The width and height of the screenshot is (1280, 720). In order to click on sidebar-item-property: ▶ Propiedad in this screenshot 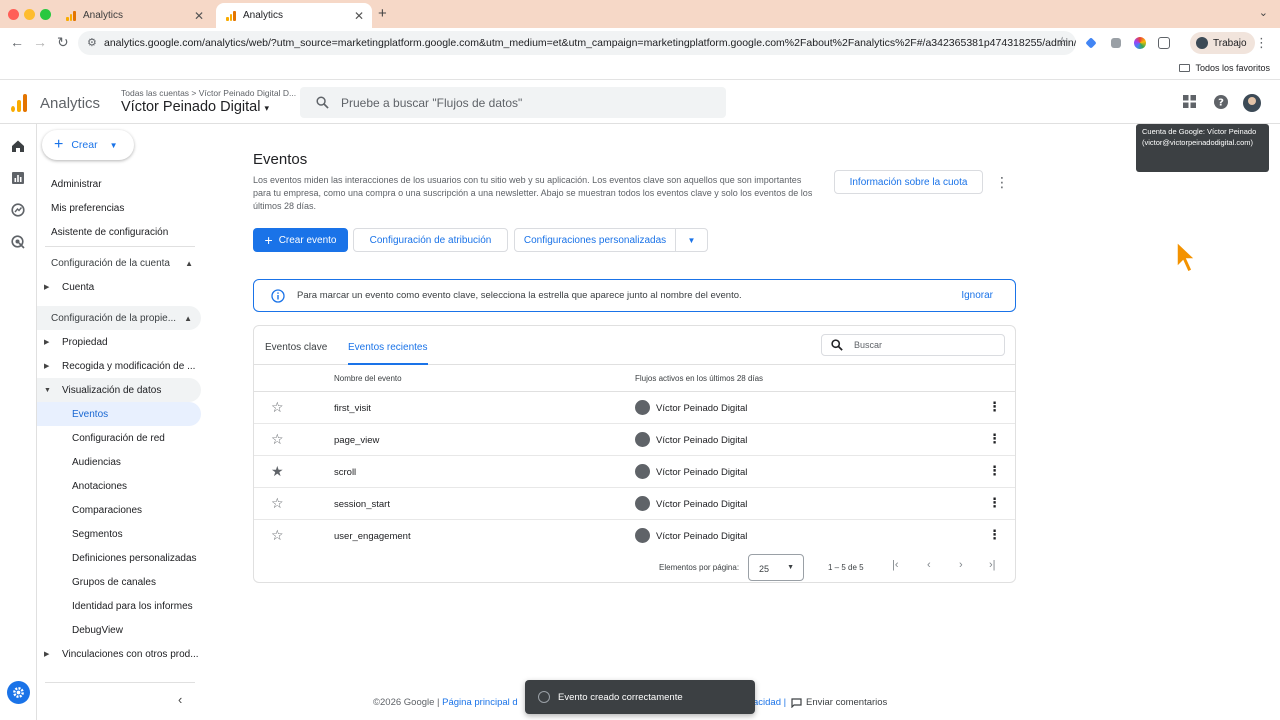, I will do `click(72, 342)`.